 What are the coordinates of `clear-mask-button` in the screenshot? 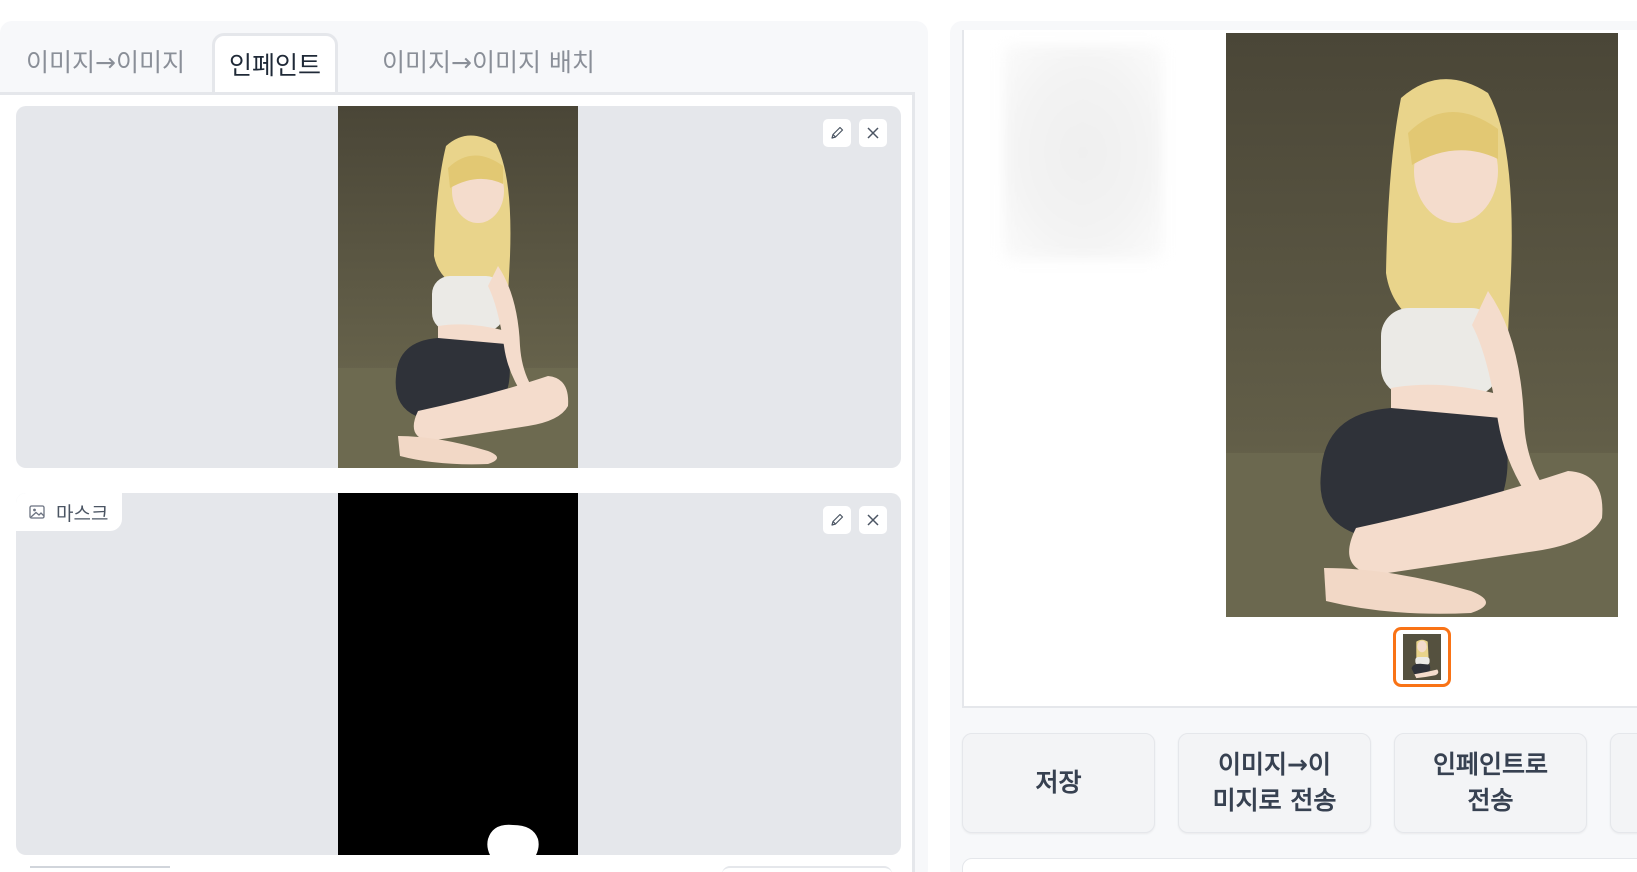 It's located at (873, 520).